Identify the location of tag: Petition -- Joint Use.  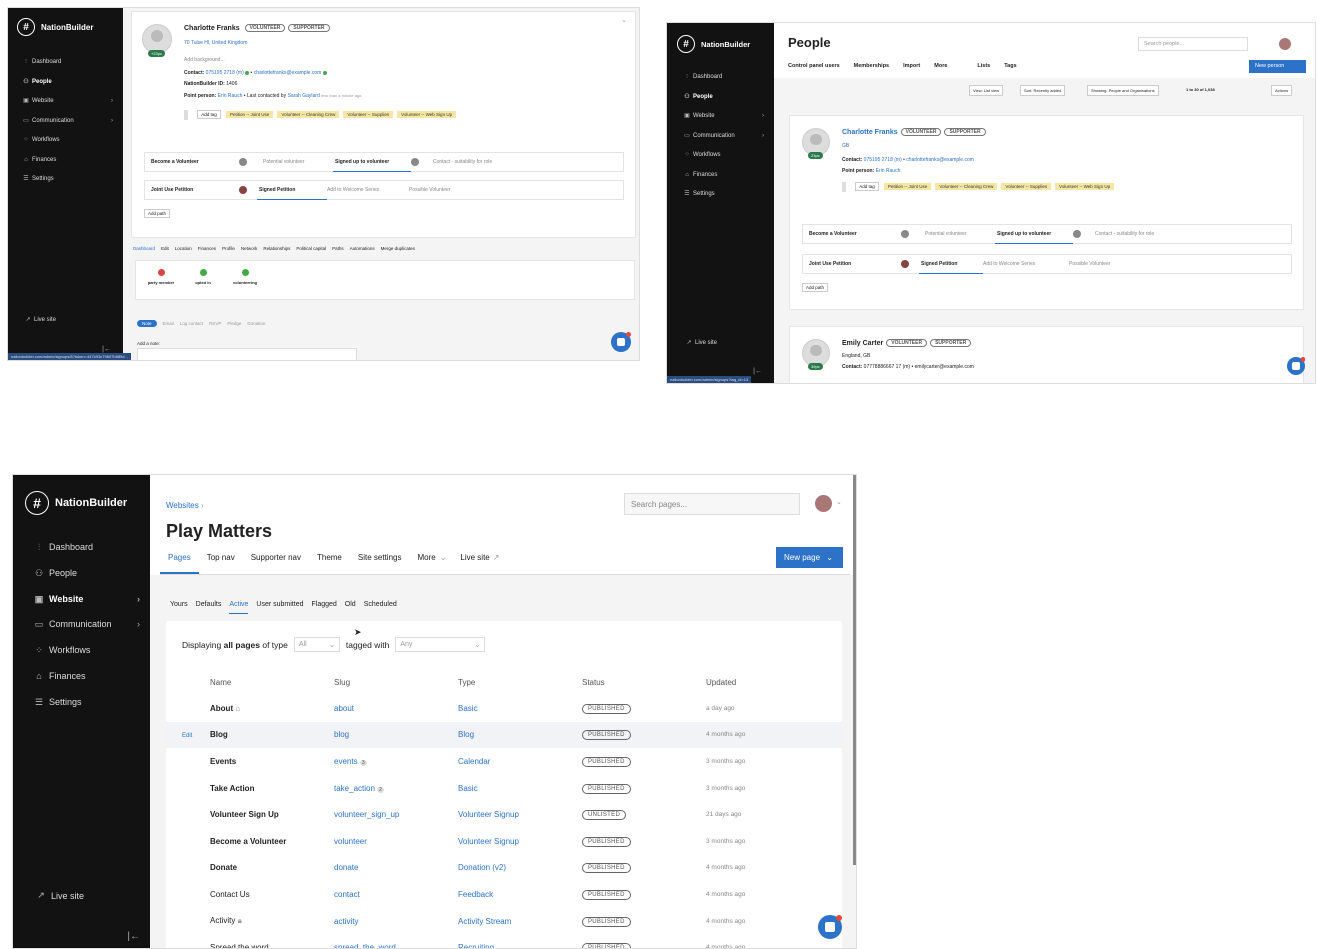
(908, 187).